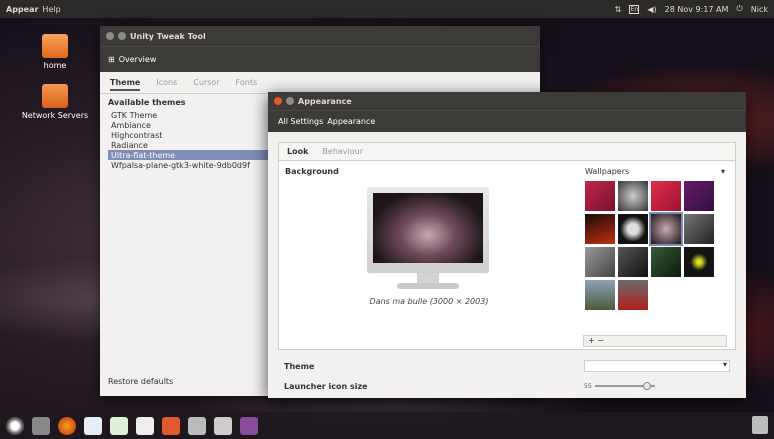 Image resolution: width=774 pixels, height=439 pixels. I want to click on slider-value: 55, so click(588, 386).